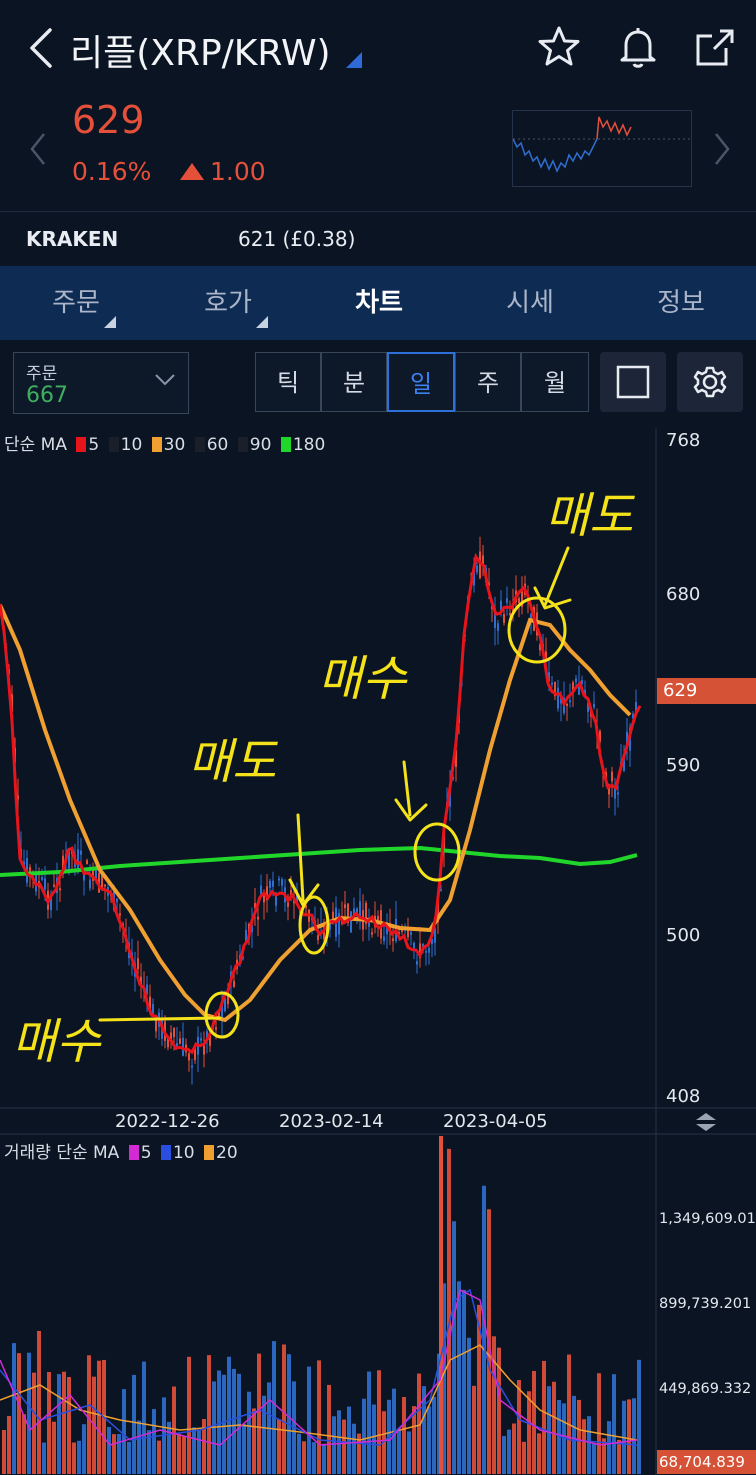  Describe the element at coordinates (421, 382) in the screenshot. I see `period-day: 일` at that location.